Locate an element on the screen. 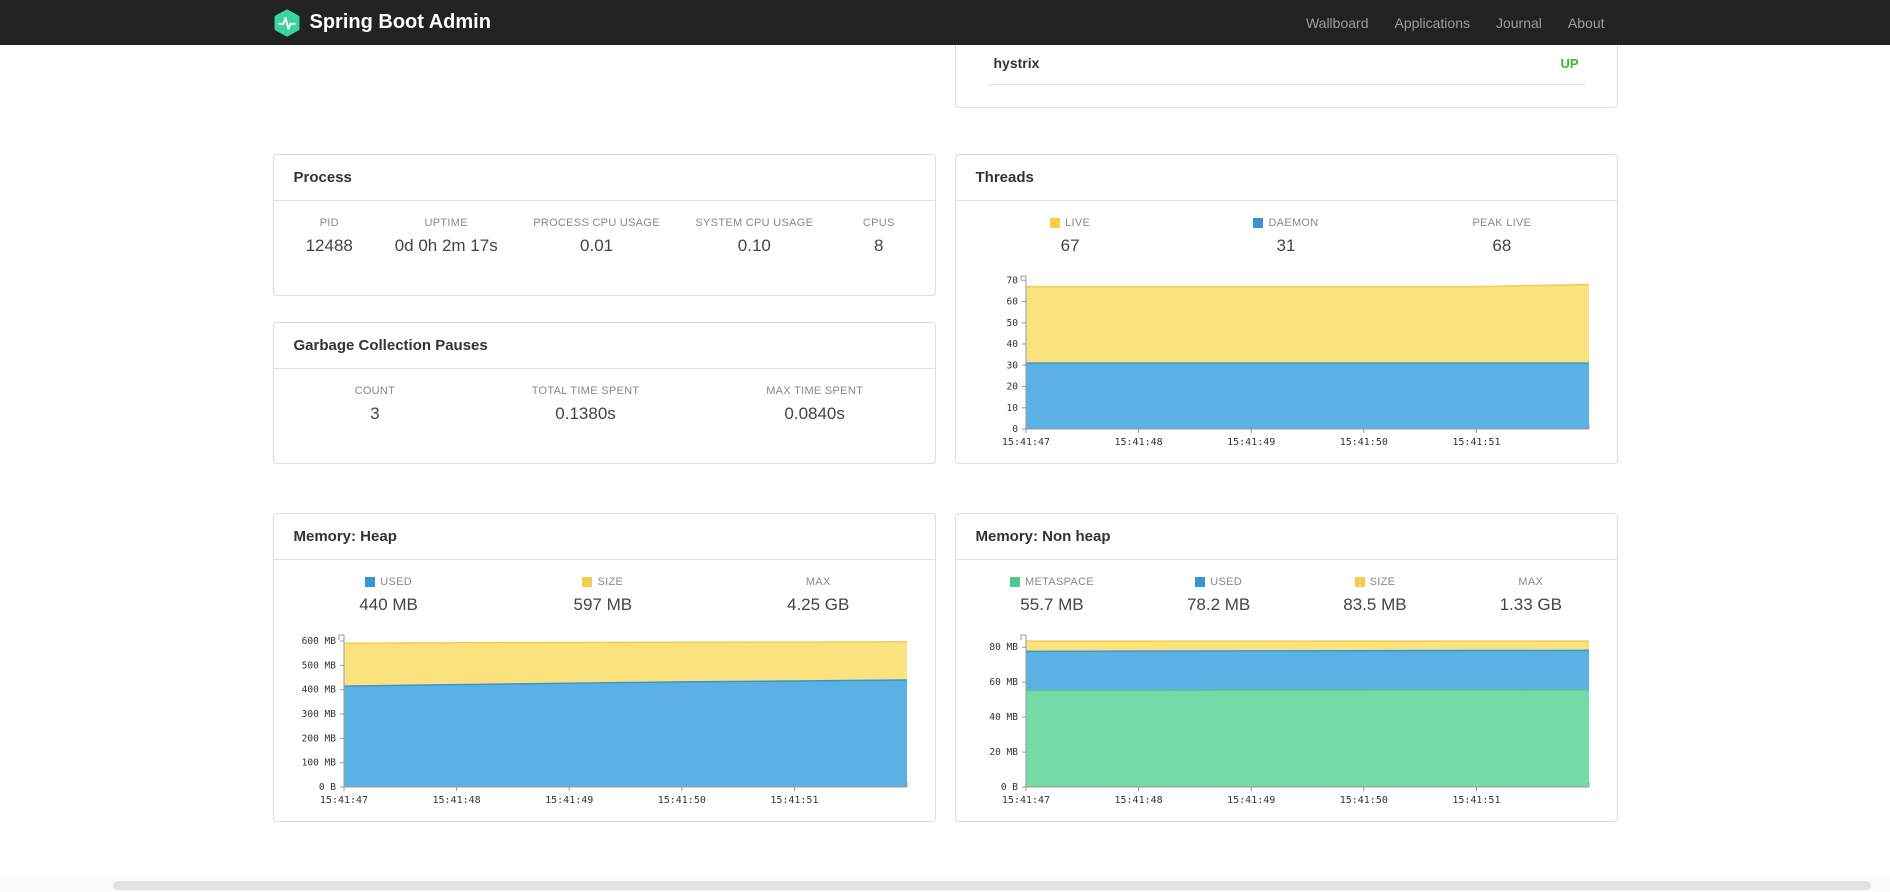 This screenshot has height=892, width=1890. stat-nonheap-used: USED 78.2 MB is located at coordinates (1218, 595).